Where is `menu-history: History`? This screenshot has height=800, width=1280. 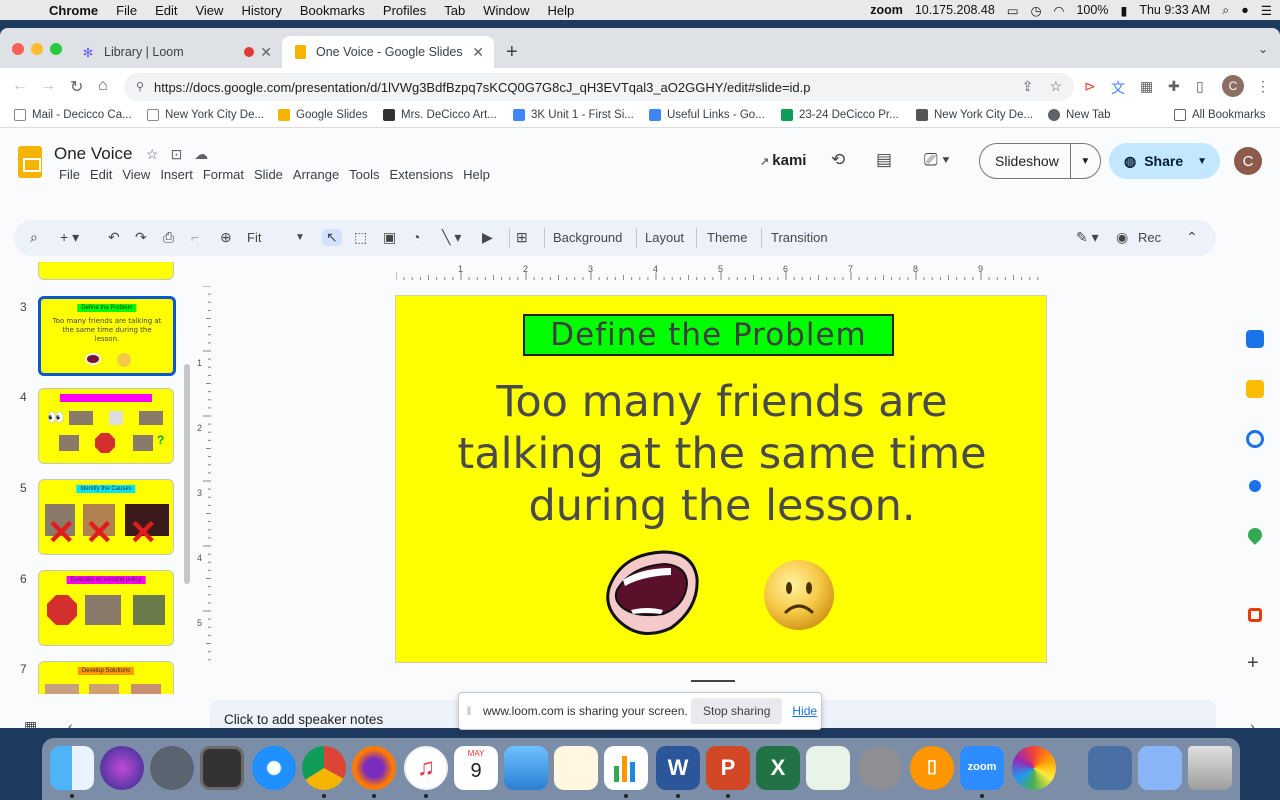
menu-history: History is located at coordinates (261, 10).